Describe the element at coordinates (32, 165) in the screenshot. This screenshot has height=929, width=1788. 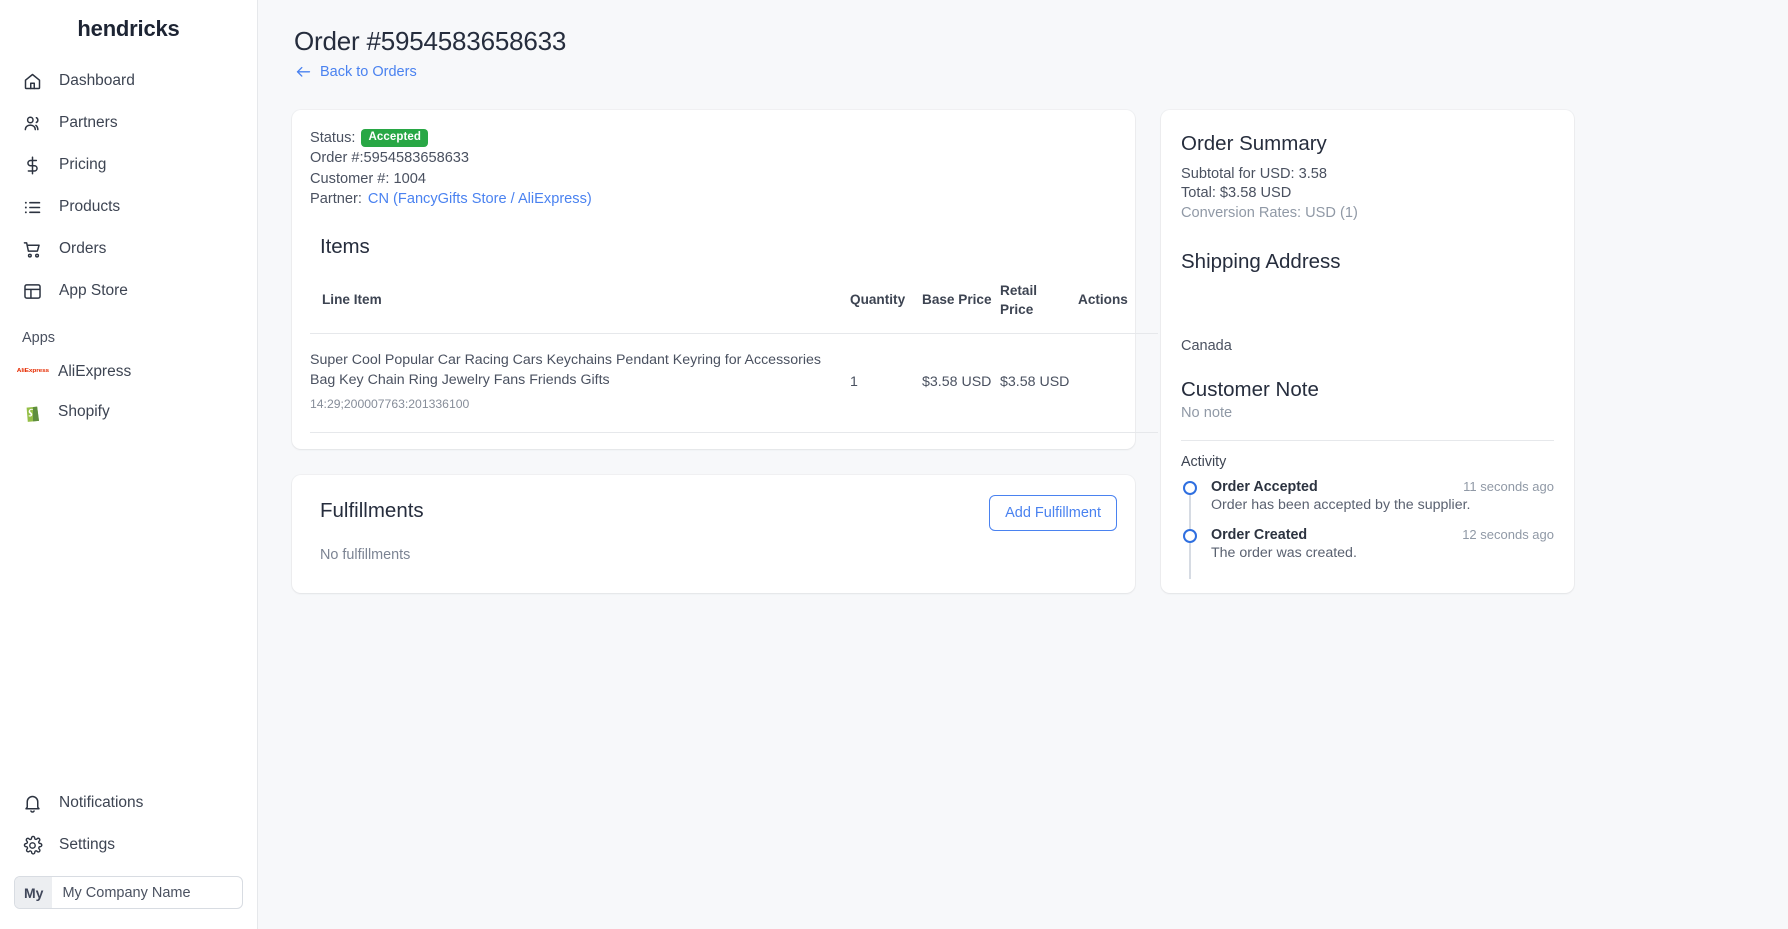
I see `dollar-icon` at that location.